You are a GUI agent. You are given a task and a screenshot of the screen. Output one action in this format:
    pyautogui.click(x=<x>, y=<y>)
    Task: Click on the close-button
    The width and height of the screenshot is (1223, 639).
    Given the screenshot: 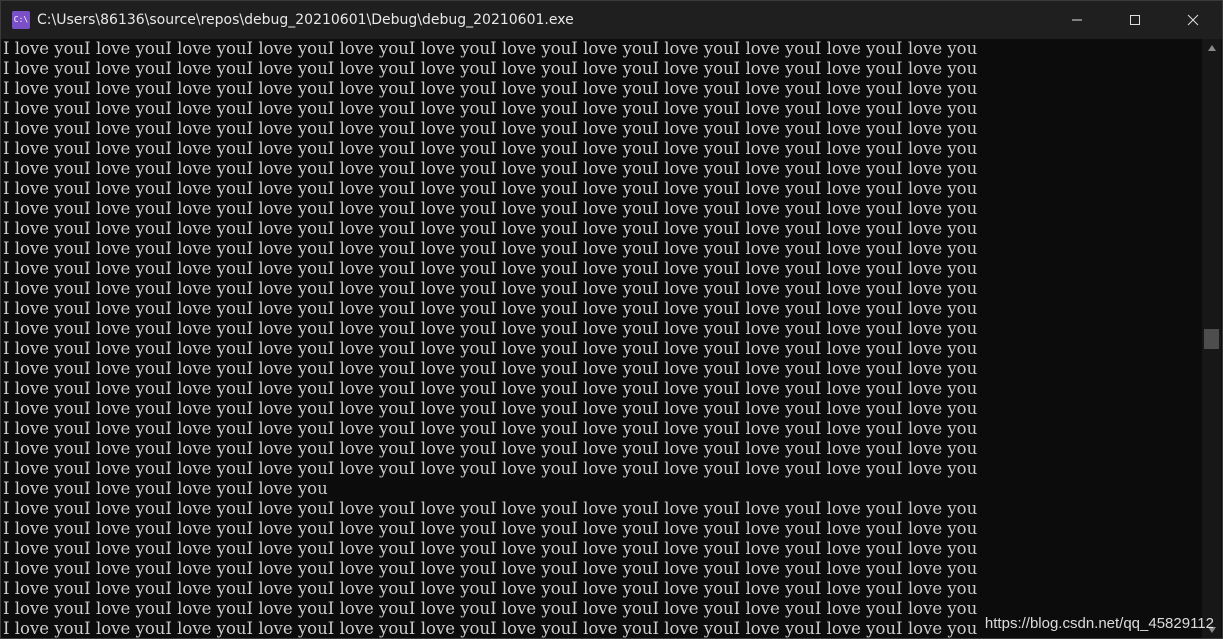 What is the action you would take?
    pyautogui.click(x=1193, y=20)
    